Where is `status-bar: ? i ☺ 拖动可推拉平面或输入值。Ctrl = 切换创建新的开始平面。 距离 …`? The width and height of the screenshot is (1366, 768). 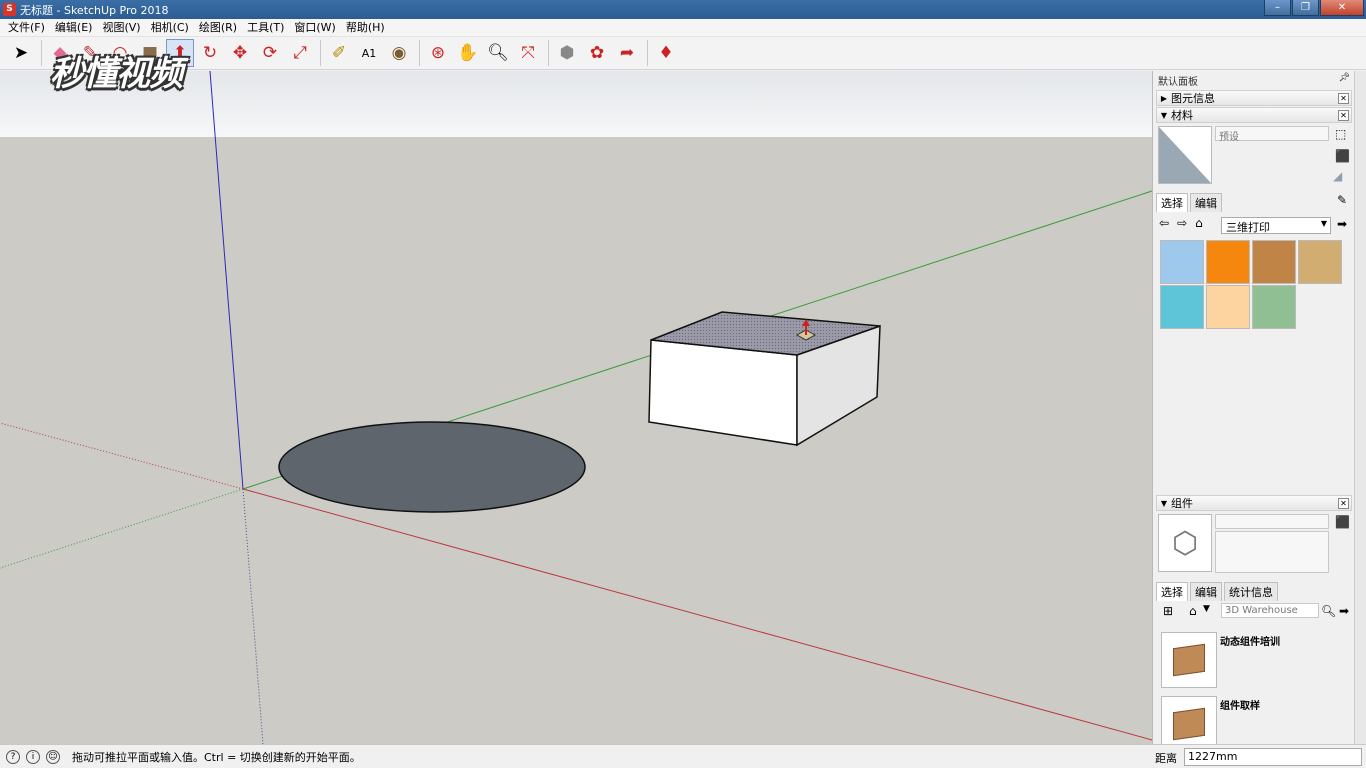 status-bar: ? i ☺ 拖动可推拉平面或输入值。Ctrl = 切换创建新的开始平面。 距离 … is located at coordinates (683, 756).